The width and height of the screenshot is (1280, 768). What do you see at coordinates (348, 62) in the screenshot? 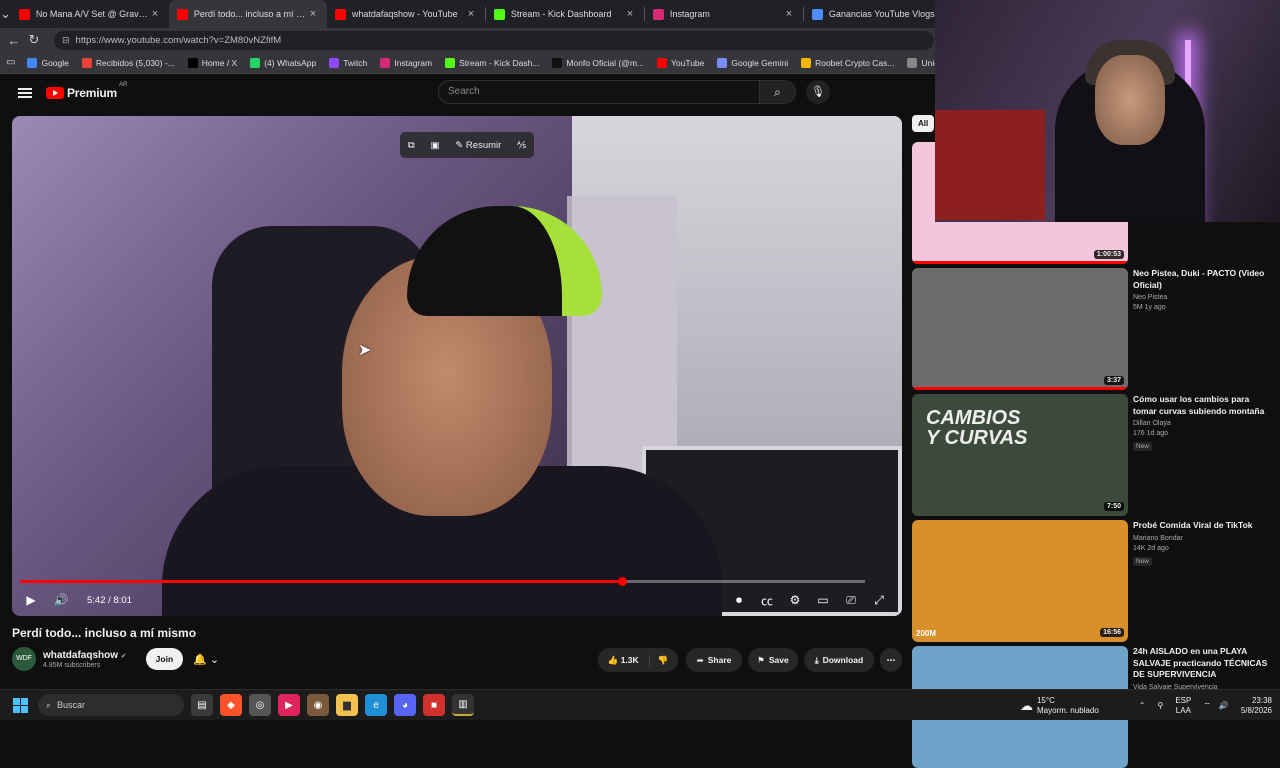
I see `bookmark-item: Twitch` at bounding box center [348, 62].